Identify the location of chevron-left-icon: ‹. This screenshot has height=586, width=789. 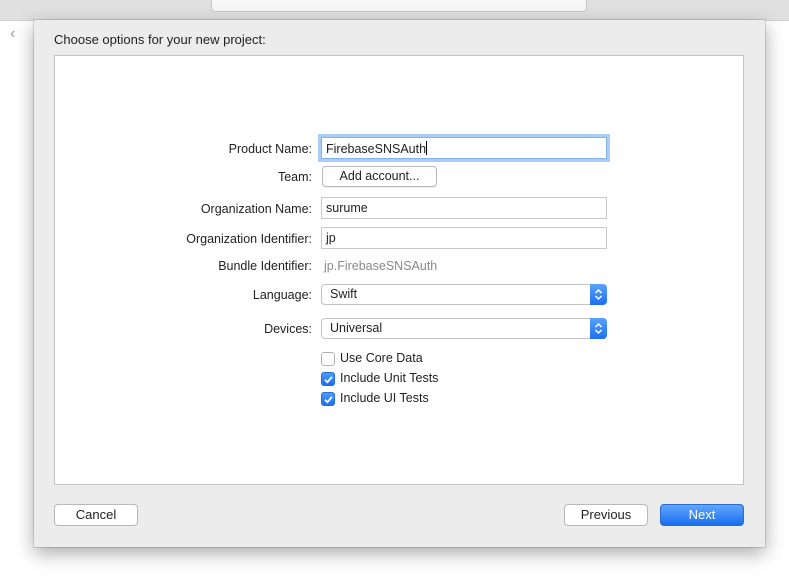
(17, 34).